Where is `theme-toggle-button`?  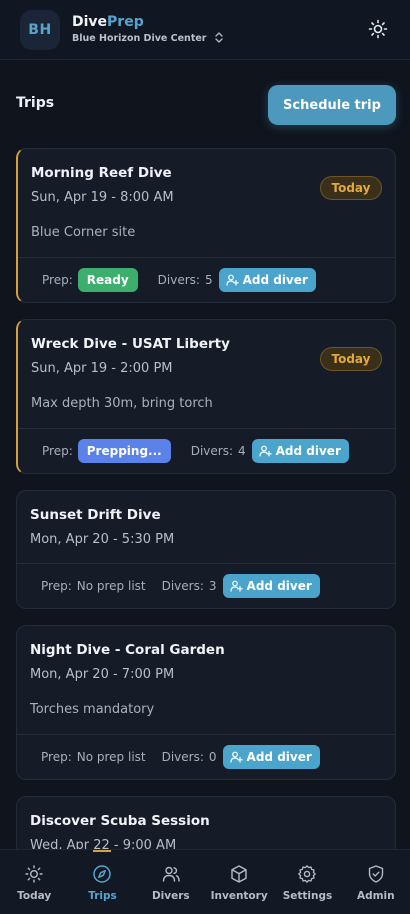 theme-toggle-button is located at coordinates (378, 29).